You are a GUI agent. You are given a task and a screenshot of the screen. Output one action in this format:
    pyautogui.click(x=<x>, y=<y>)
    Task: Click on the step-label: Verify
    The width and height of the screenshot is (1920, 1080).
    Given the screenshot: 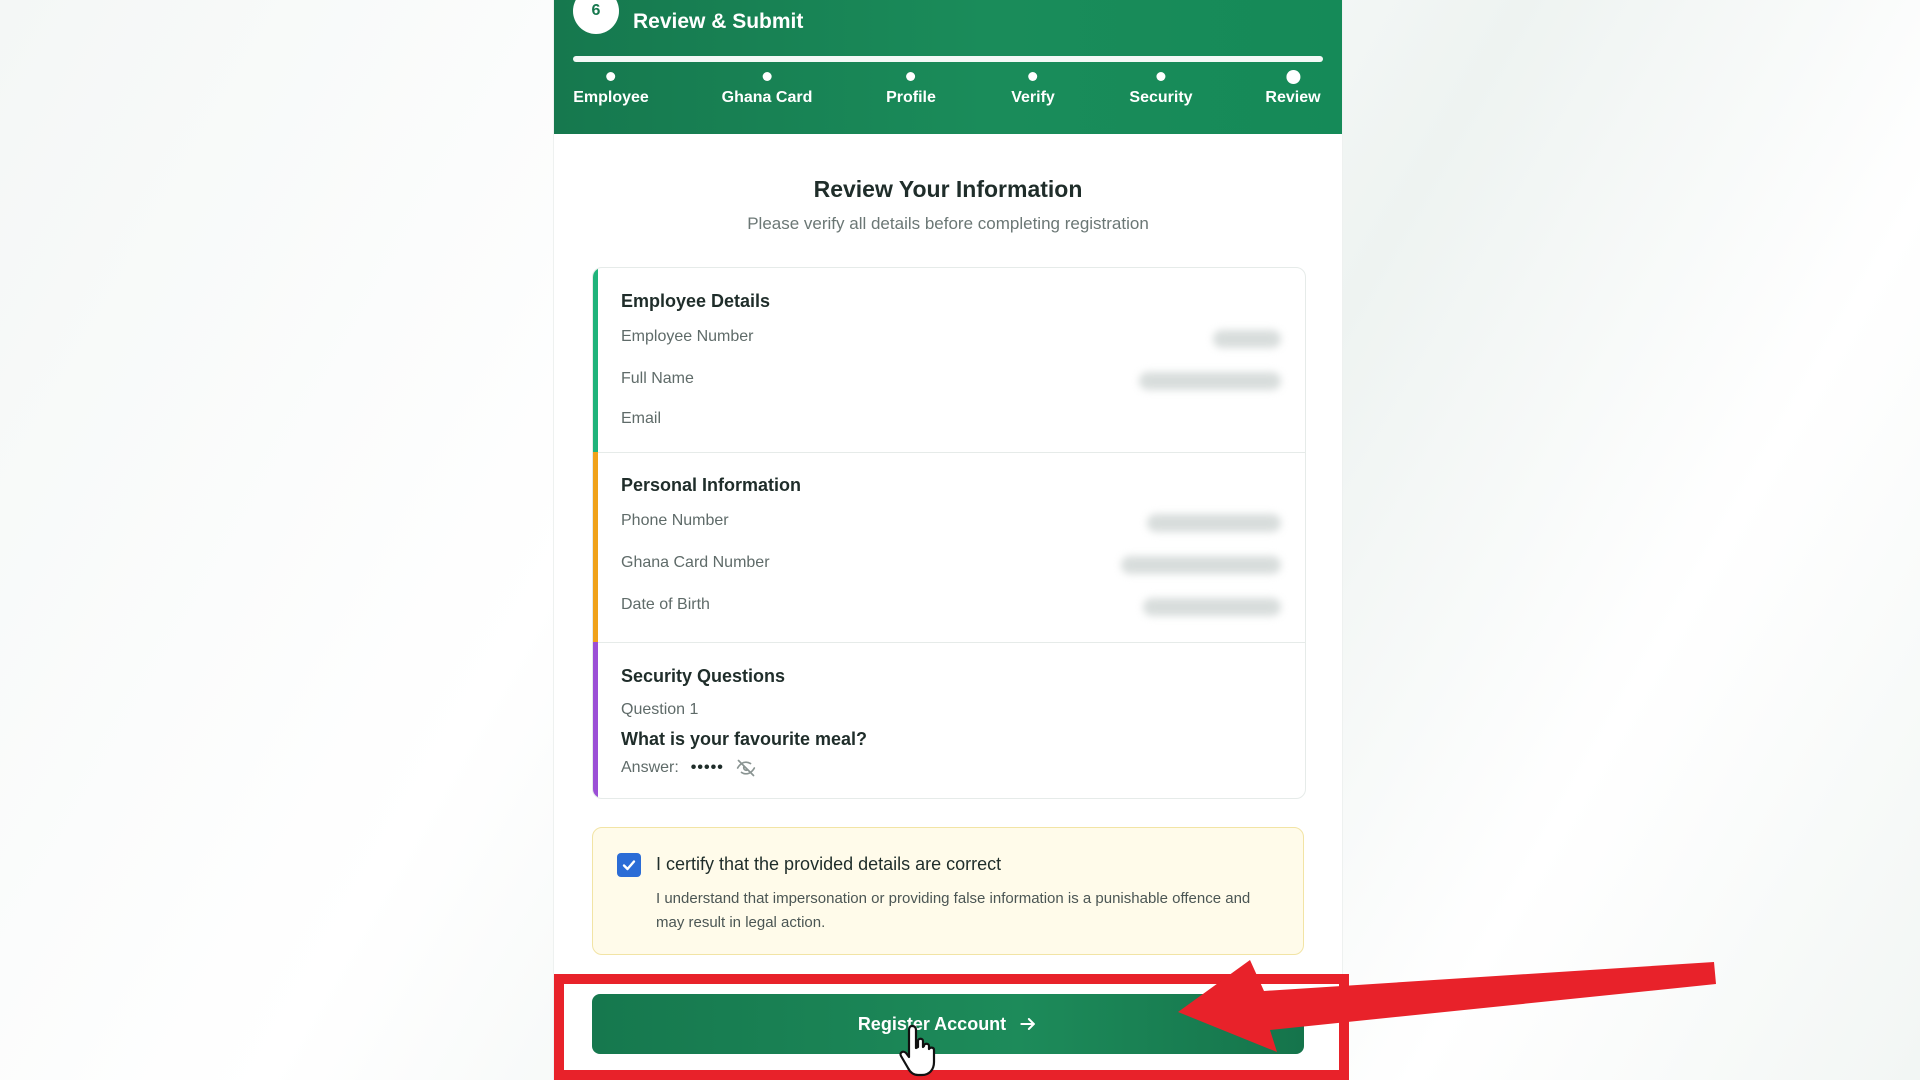 What is the action you would take?
    pyautogui.click(x=1033, y=97)
    